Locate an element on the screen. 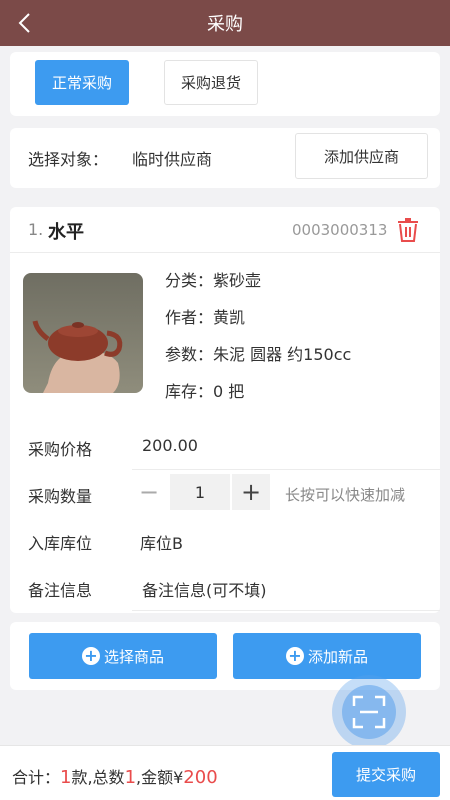 This screenshot has height=800, width=450. select-goods-button: + 选择商品 is located at coordinates (123, 656).